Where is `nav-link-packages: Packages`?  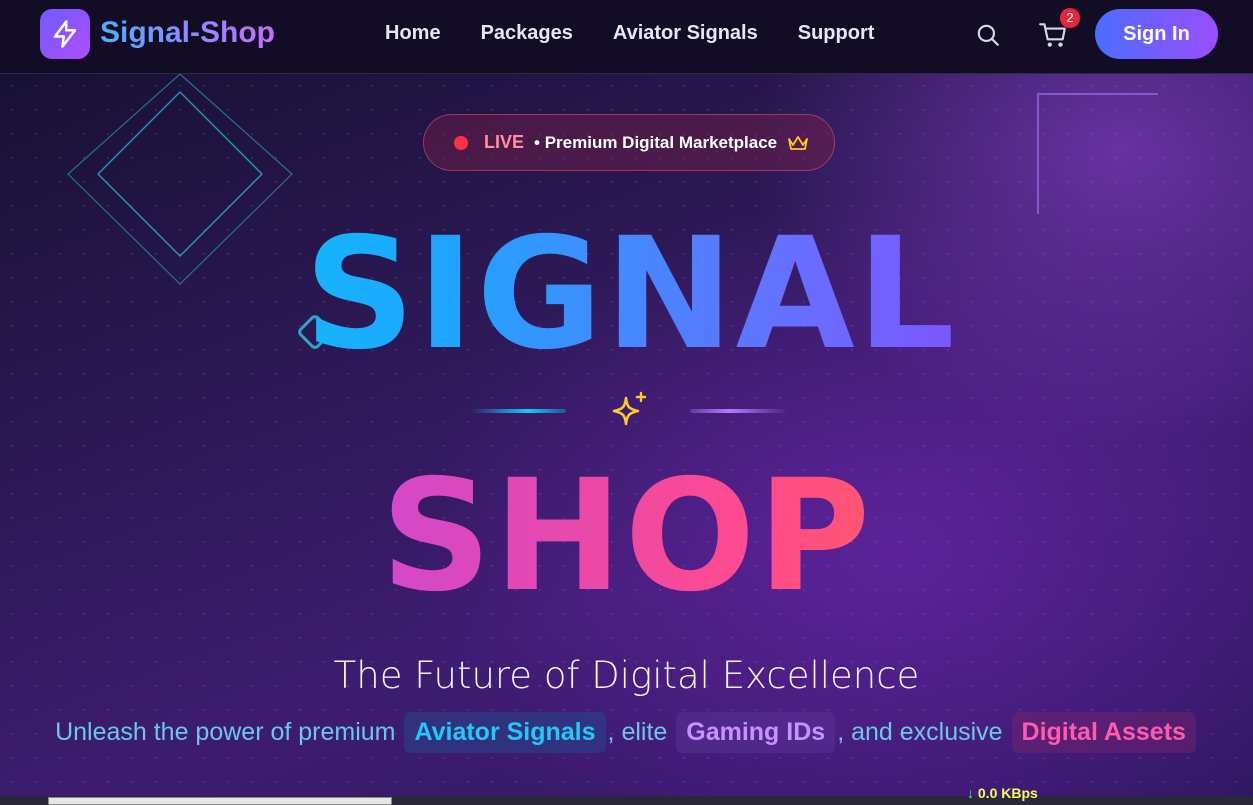 nav-link-packages: Packages is located at coordinates (527, 33).